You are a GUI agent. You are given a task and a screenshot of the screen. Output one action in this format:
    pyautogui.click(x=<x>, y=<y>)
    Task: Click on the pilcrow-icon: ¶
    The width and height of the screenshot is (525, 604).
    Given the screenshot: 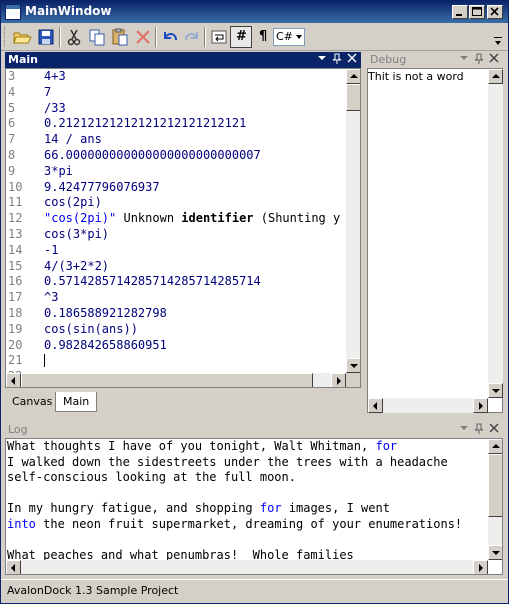 What is the action you would take?
    pyautogui.click(x=263, y=36)
    